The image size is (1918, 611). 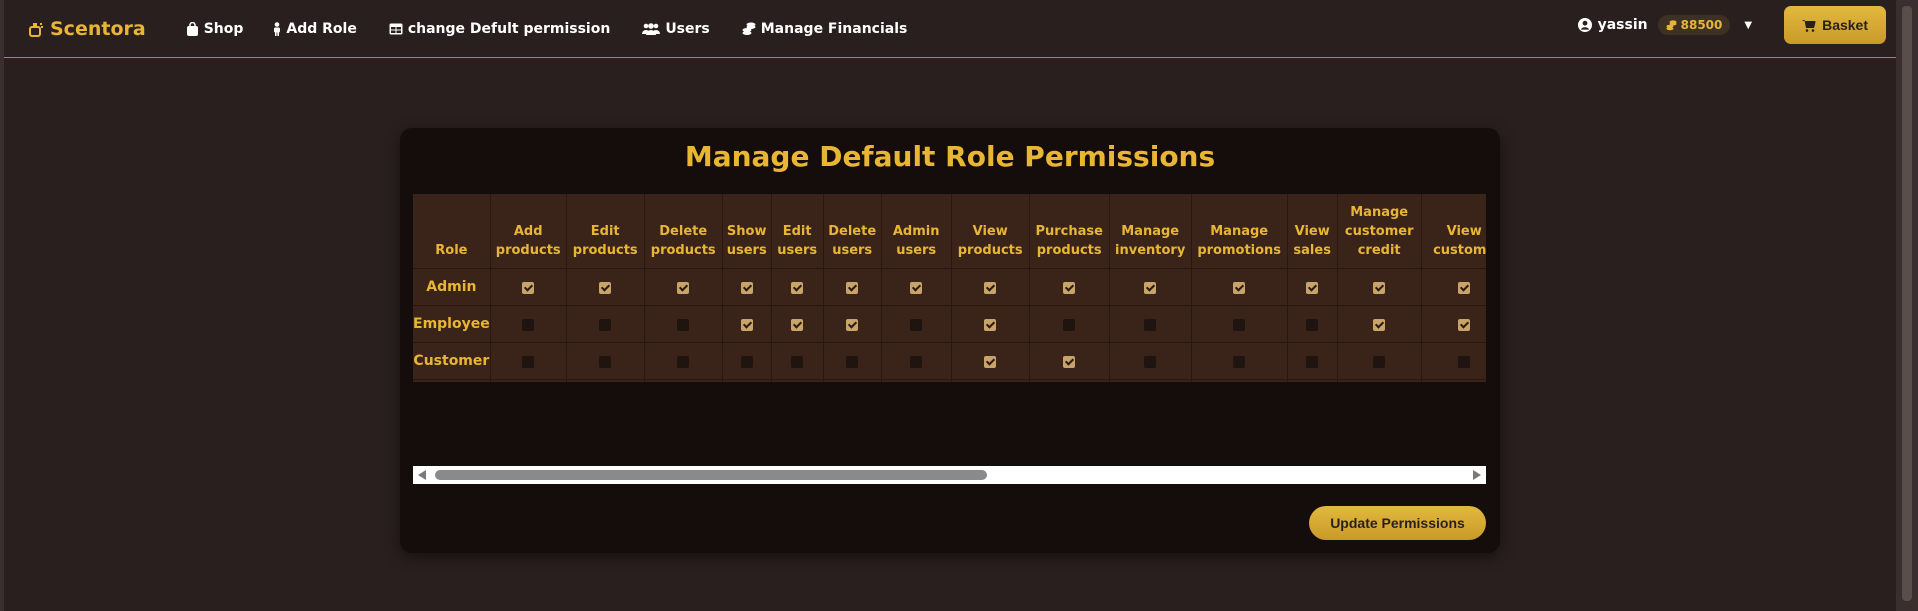 What do you see at coordinates (1845, 25) in the screenshot?
I see `basket-label: Basket` at bounding box center [1845, 25].